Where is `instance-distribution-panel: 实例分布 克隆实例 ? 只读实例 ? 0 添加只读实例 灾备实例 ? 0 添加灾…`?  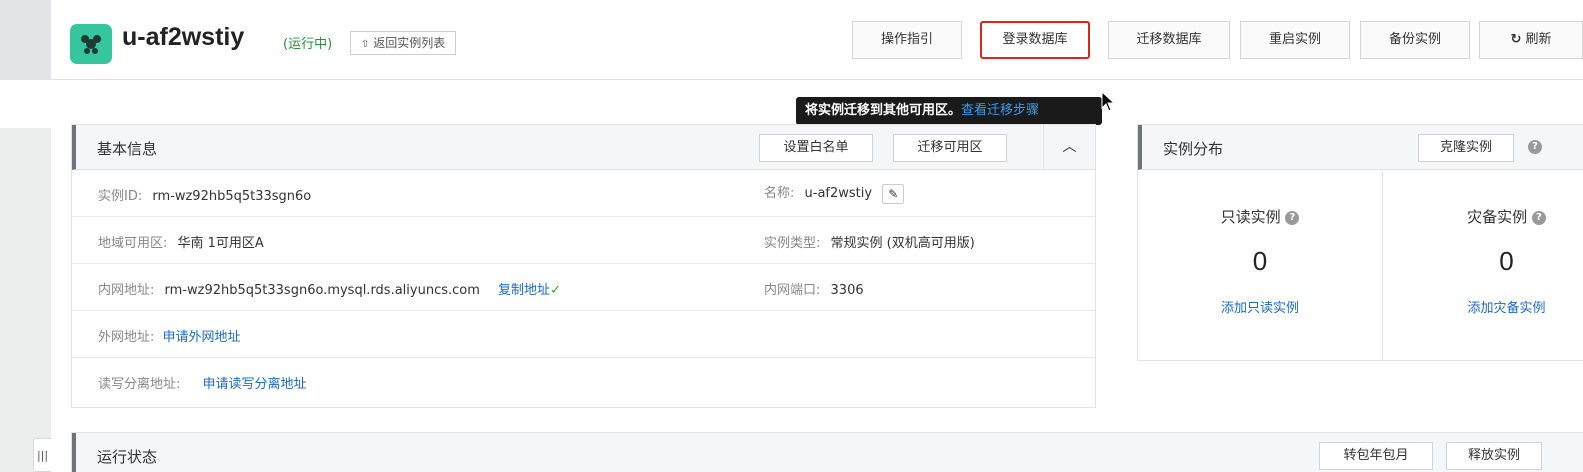
instance-distribution-panel: 实例分布 克隆实例 ? 只读实例 ? 0 添加只读实例 灾备实例 ? 0 添加灾… is located at coordinates (1360, 242).